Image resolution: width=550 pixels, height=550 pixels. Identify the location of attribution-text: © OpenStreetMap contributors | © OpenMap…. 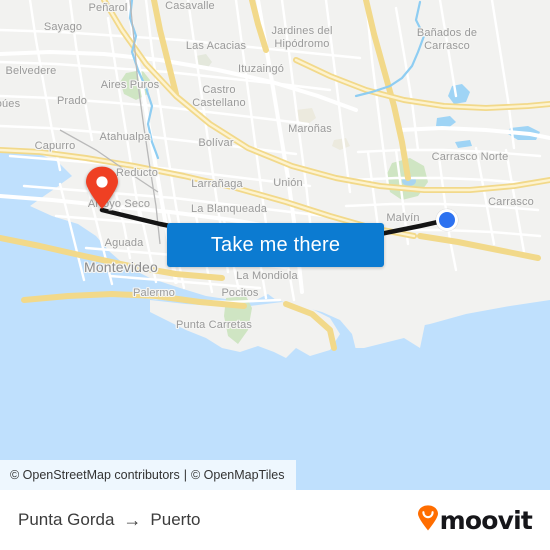
(148, 475).